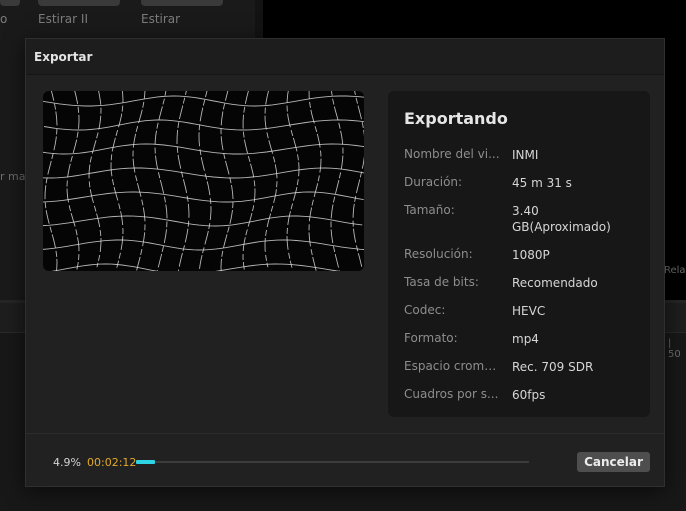  Describe the element at coordinates (146, 462) in the screenshot. I see `progress-fill` at that location.